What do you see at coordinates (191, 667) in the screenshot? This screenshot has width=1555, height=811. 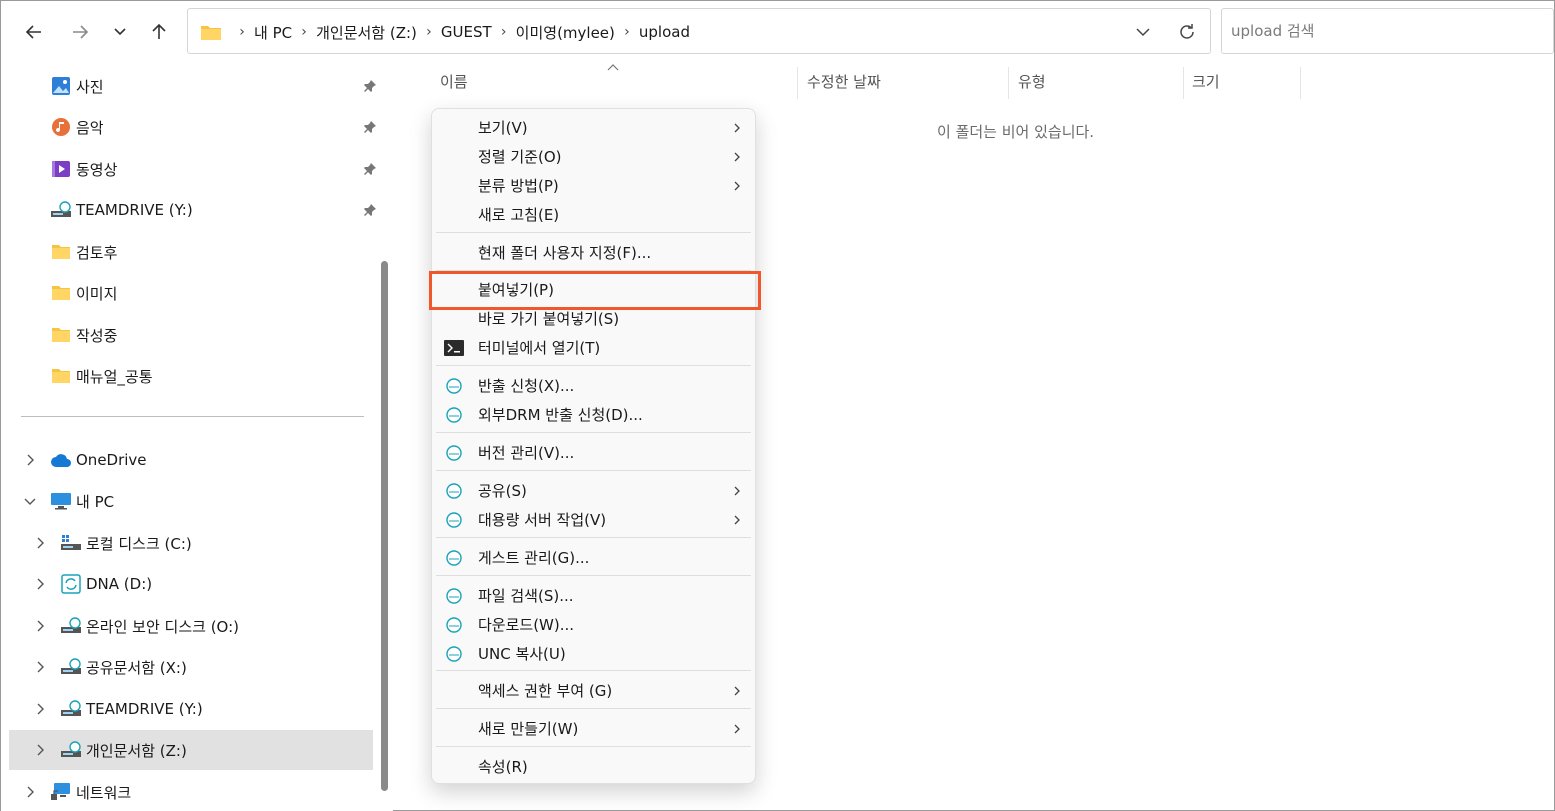 I see `sidebar-item-shared-x: 공유문서함 (X:)` at bounding box center [191, 667].